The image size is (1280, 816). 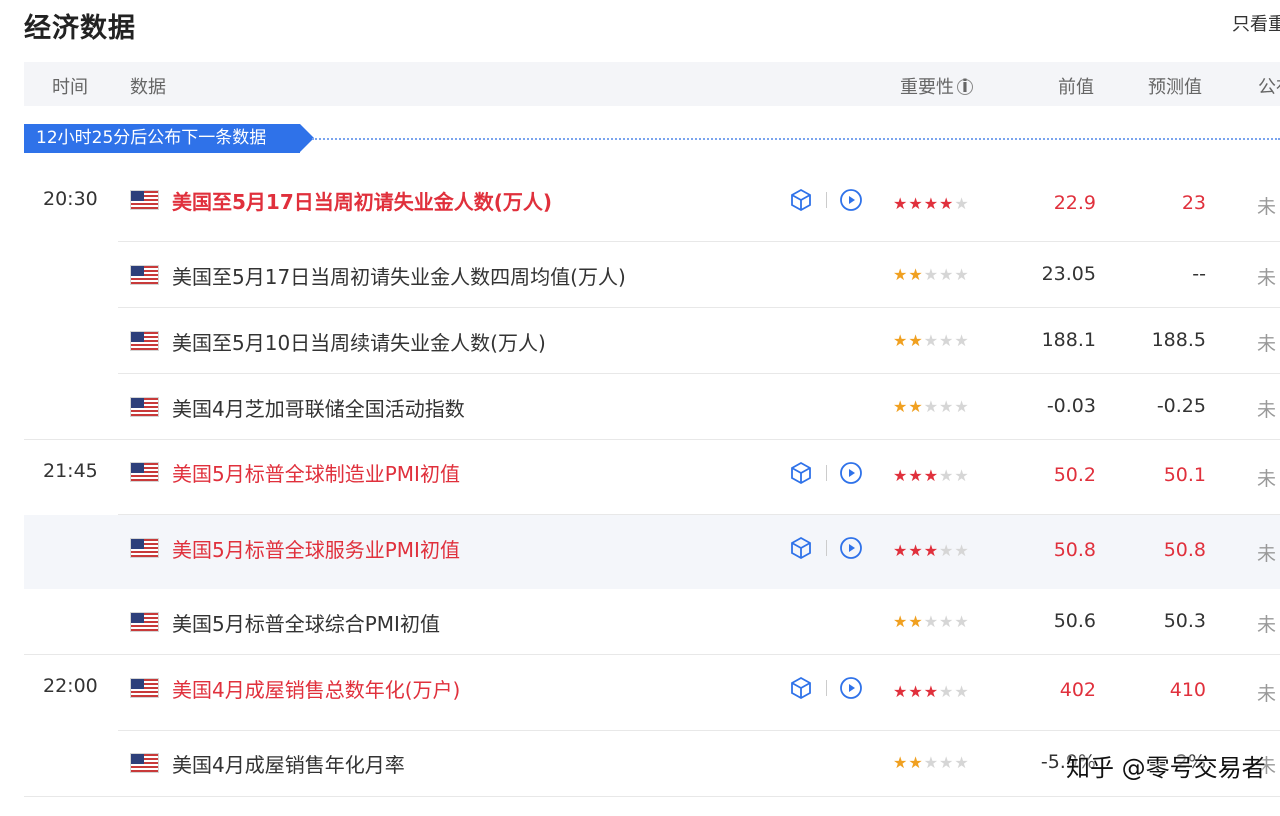 What do you see at coordinates (1166, 768) in the screenshot?
I see `zhihu-watermark: 知乎 @零号交易者` at bounding box center [1166, 768].